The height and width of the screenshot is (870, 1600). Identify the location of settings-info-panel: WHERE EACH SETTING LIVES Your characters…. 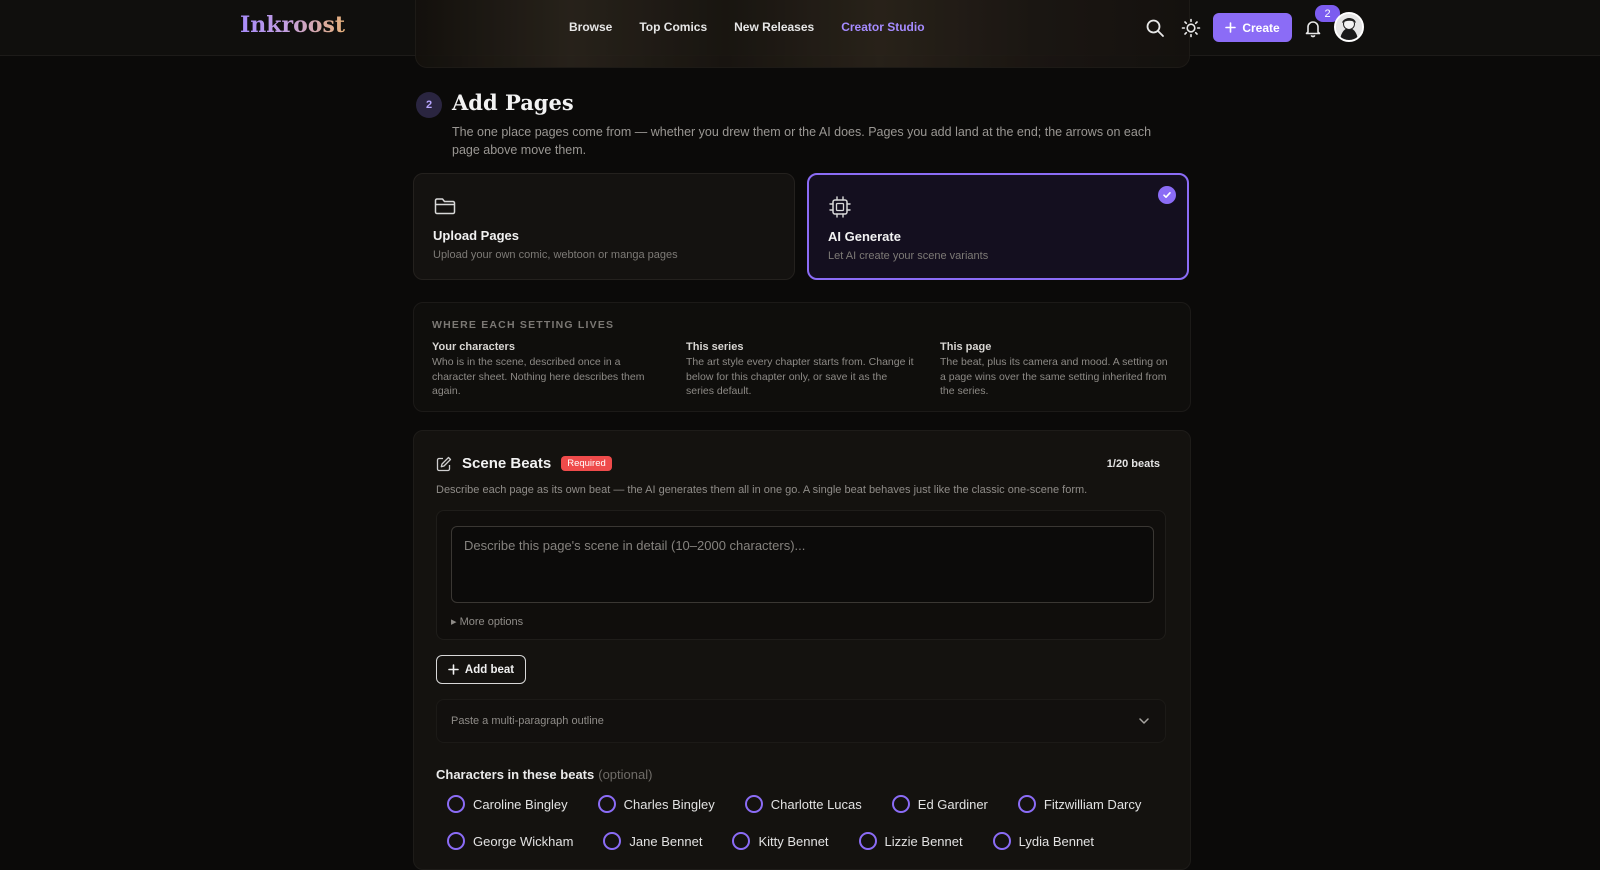
(802, 357).